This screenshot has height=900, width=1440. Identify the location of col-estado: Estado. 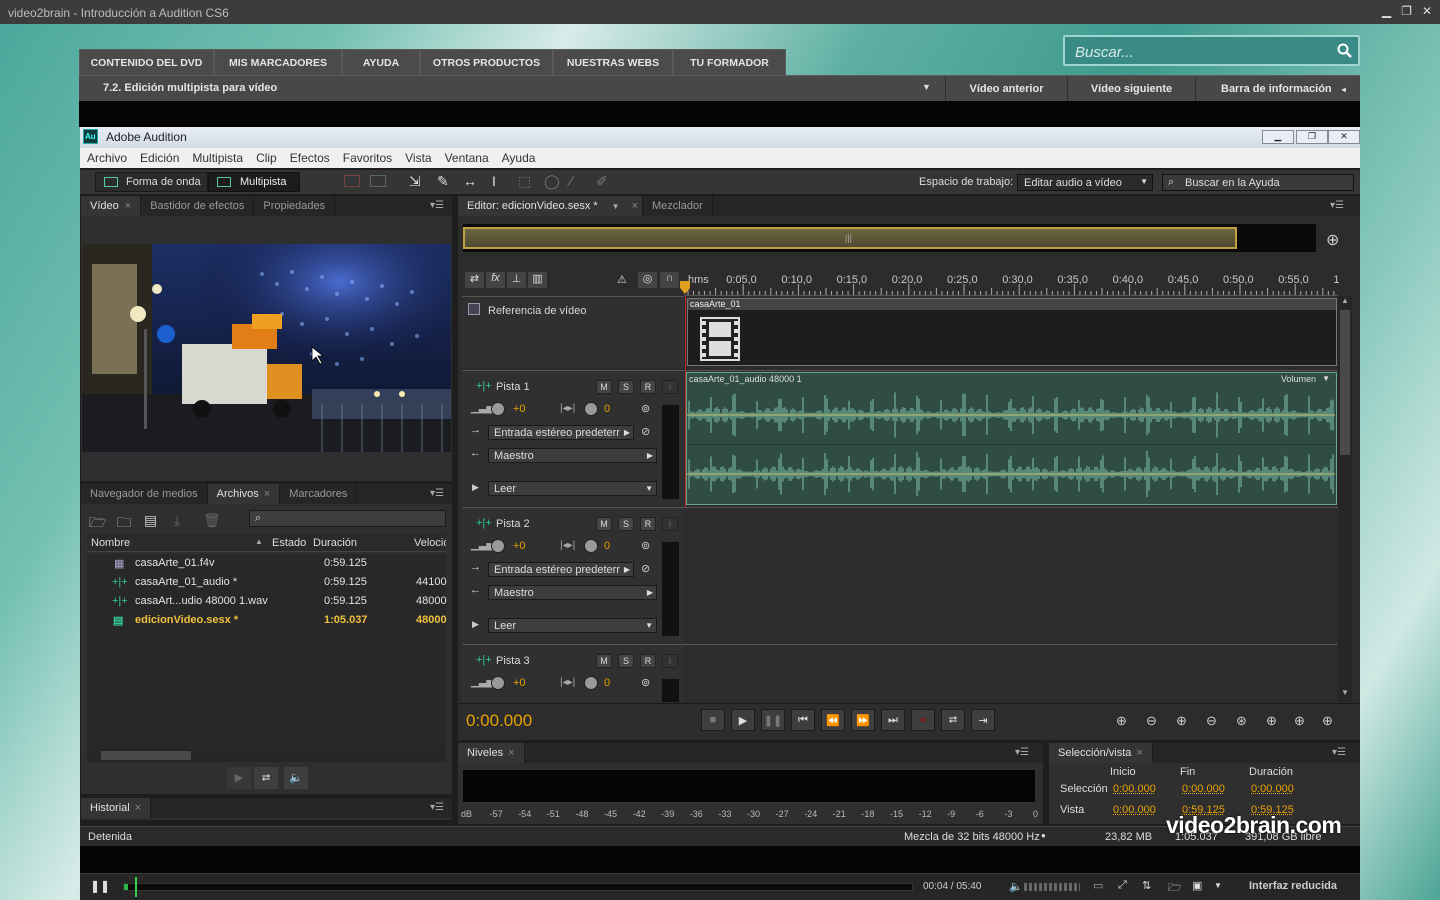
(289, 543).